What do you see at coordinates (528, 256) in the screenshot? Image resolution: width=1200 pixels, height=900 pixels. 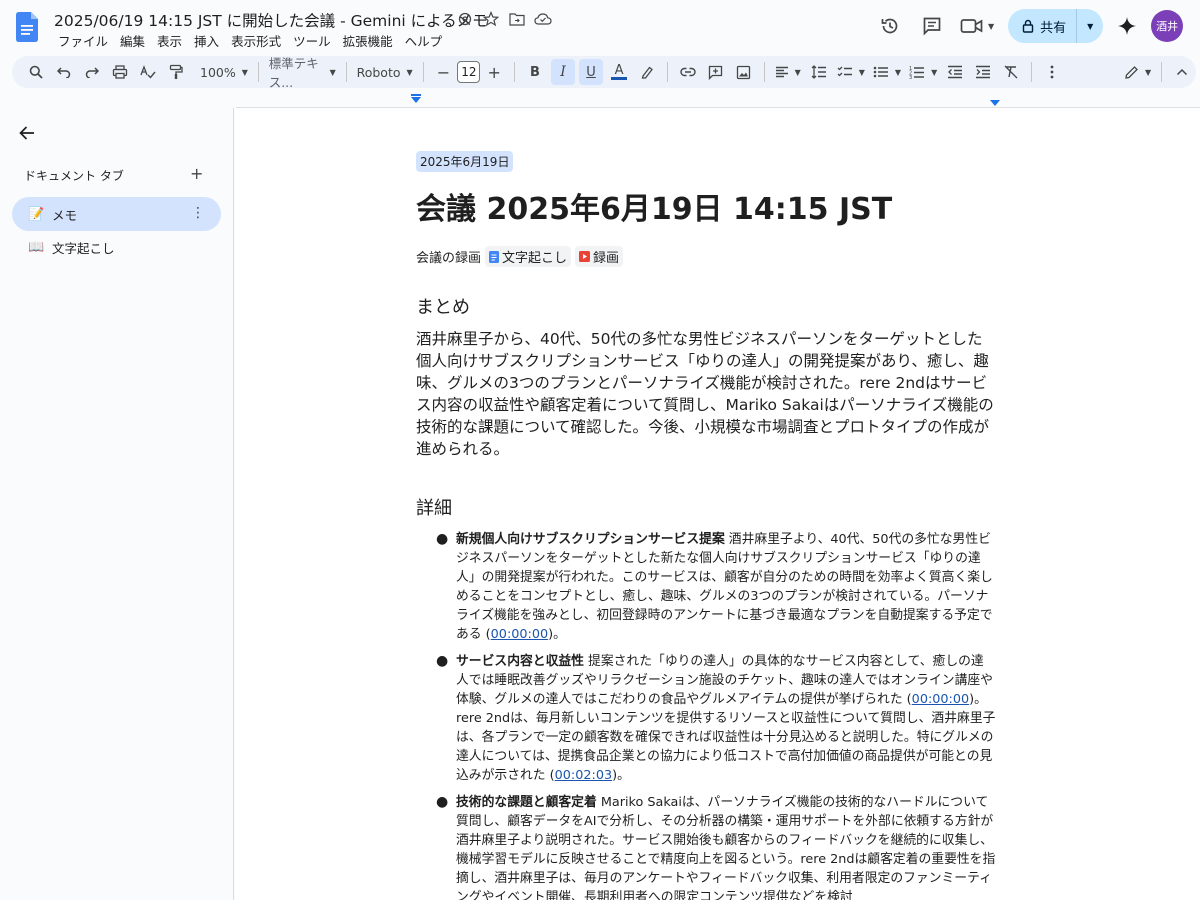 I see `transcript-chip: 文字起こし` at bounding box center [528, 256].